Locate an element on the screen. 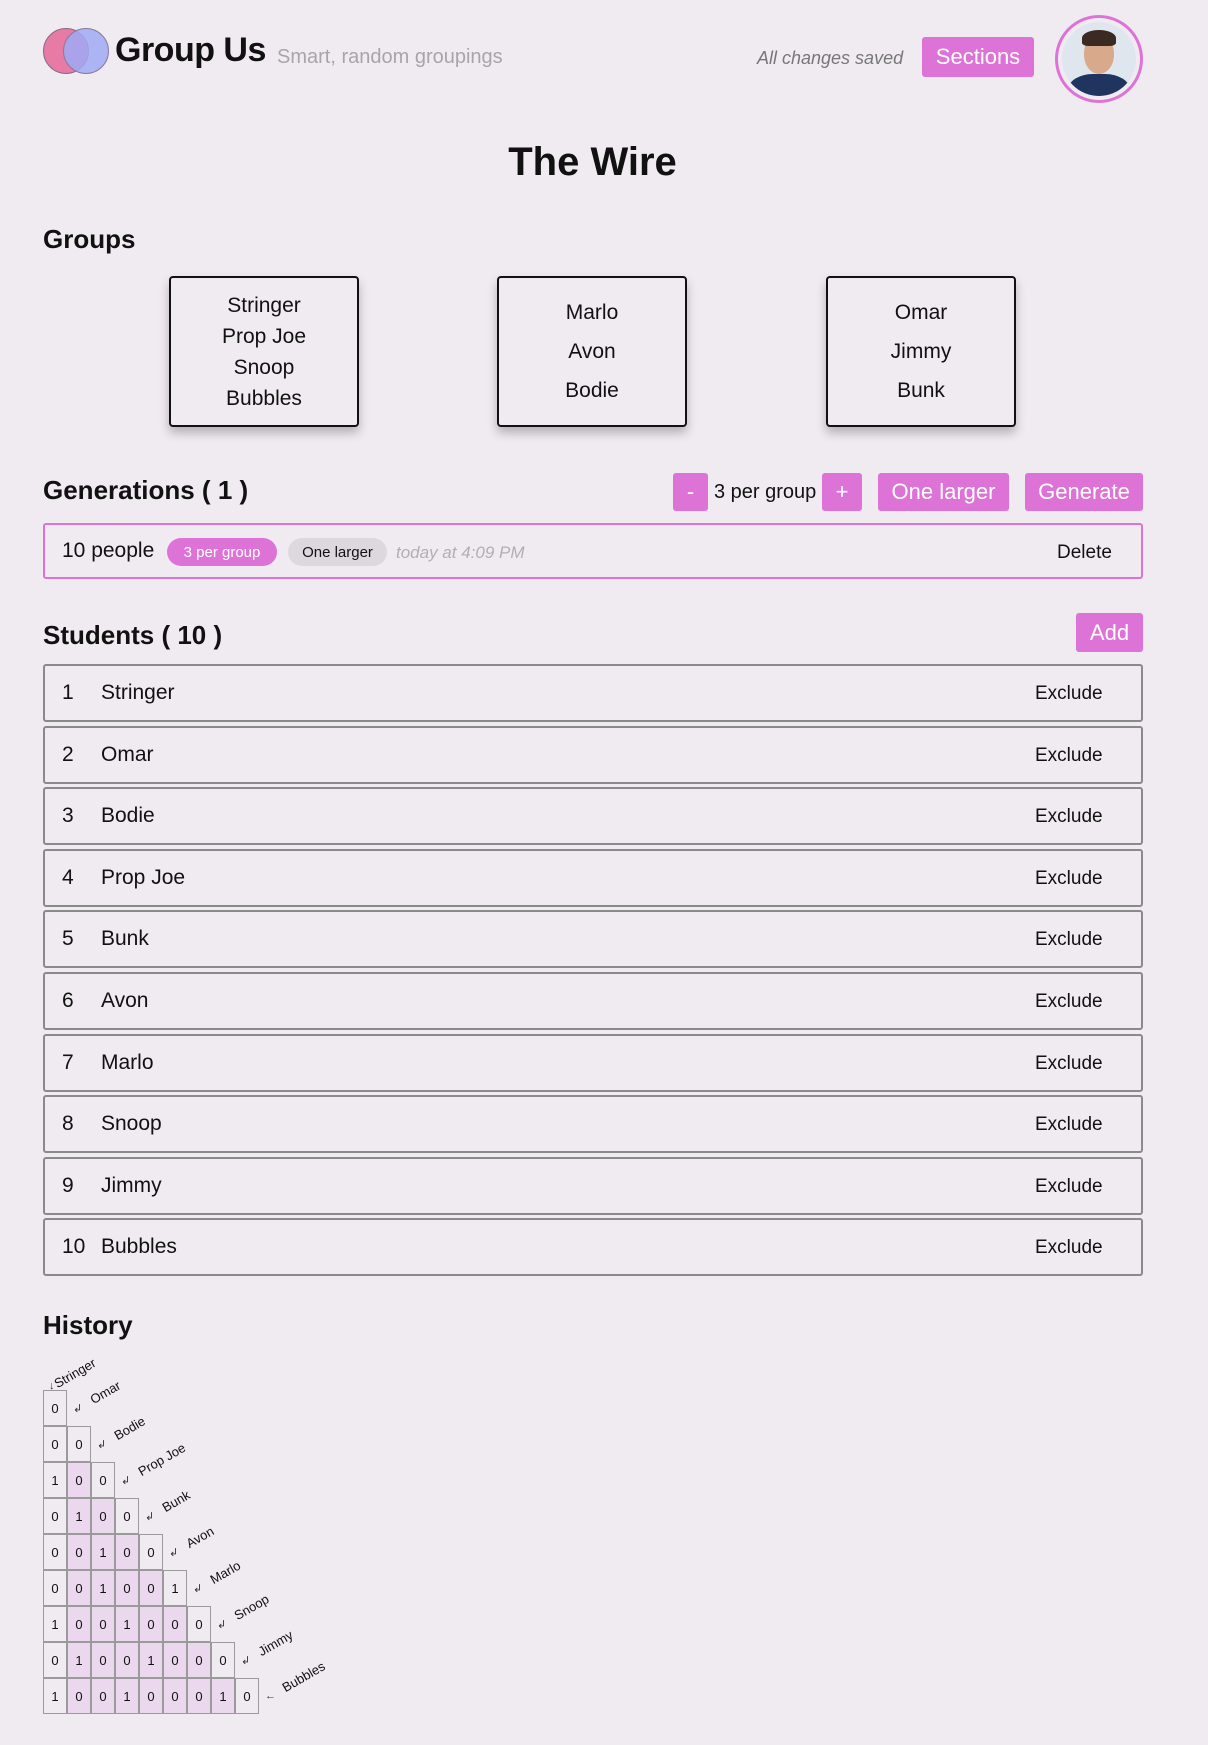  student-name: Stringer is located at coordinates (138, 692).